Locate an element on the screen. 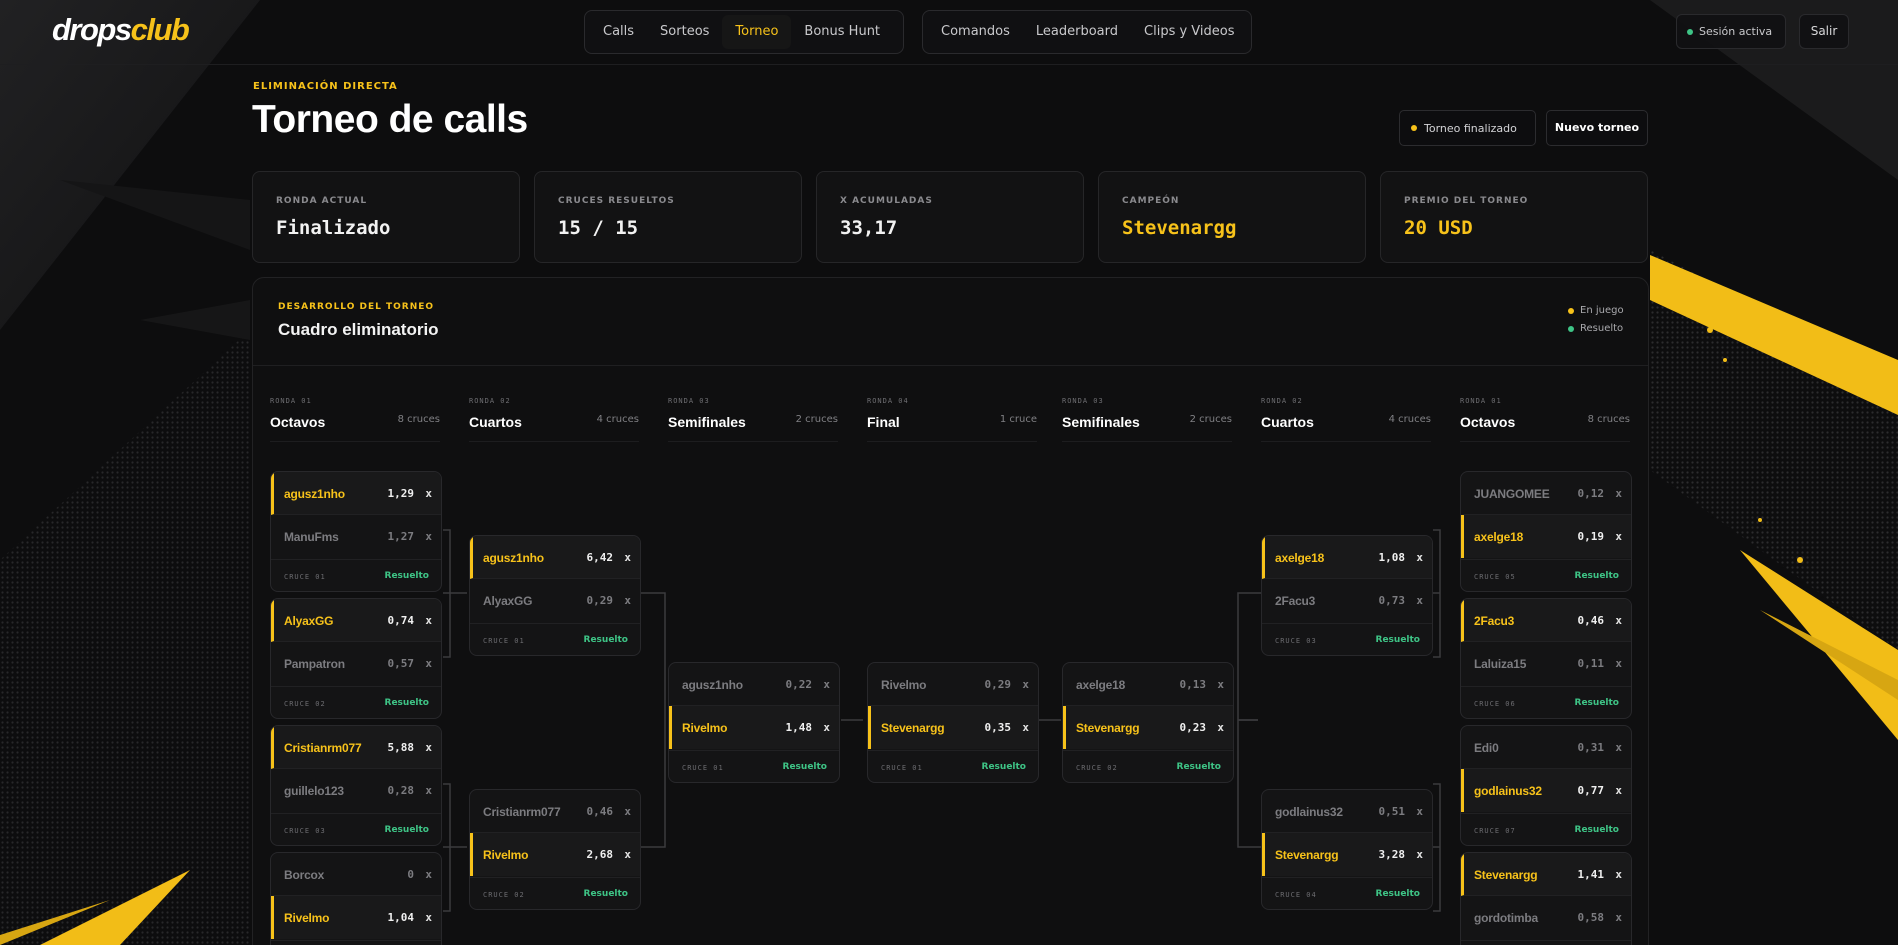 The width and height of the screenshot is (1898, 945). stat-label: X ACUMULADAS is located at coordinates (886, 201).